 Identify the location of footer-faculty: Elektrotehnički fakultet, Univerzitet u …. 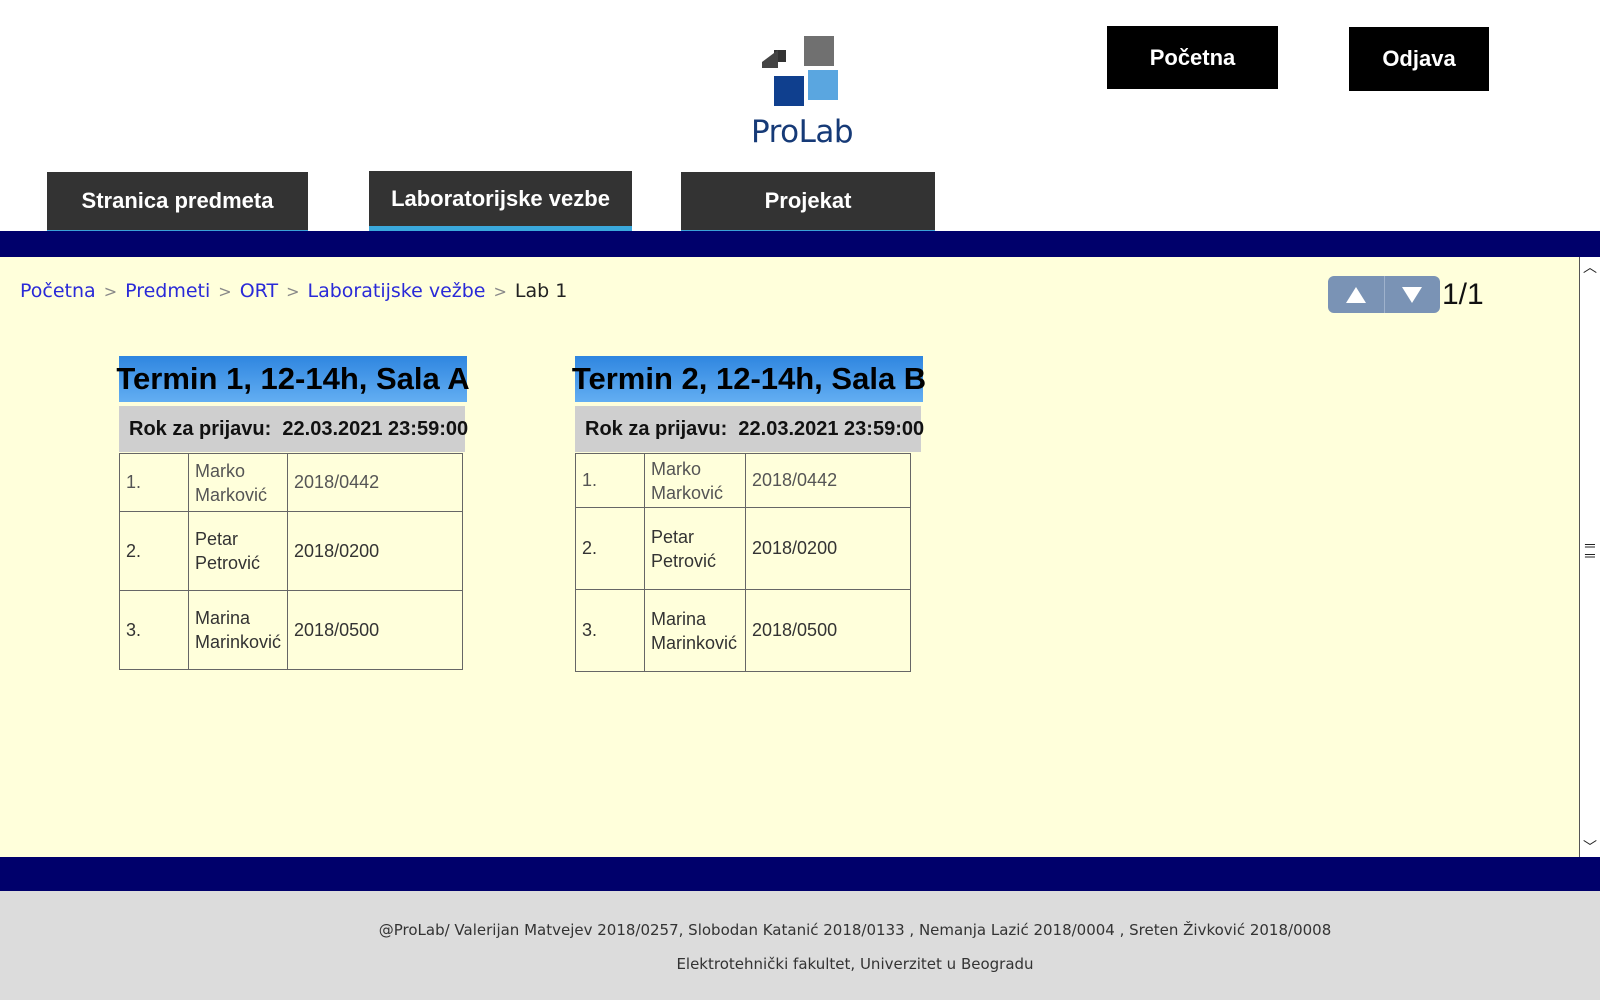
(855, 964).